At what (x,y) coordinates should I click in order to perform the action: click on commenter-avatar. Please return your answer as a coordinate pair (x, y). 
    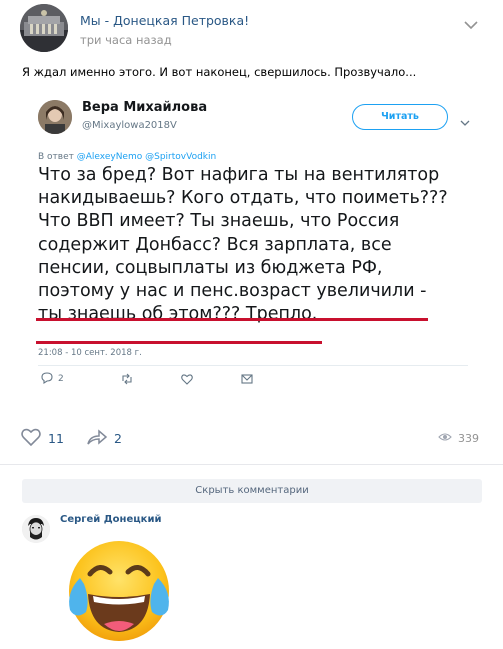
    Looking at the image, I should click on (36, 529).